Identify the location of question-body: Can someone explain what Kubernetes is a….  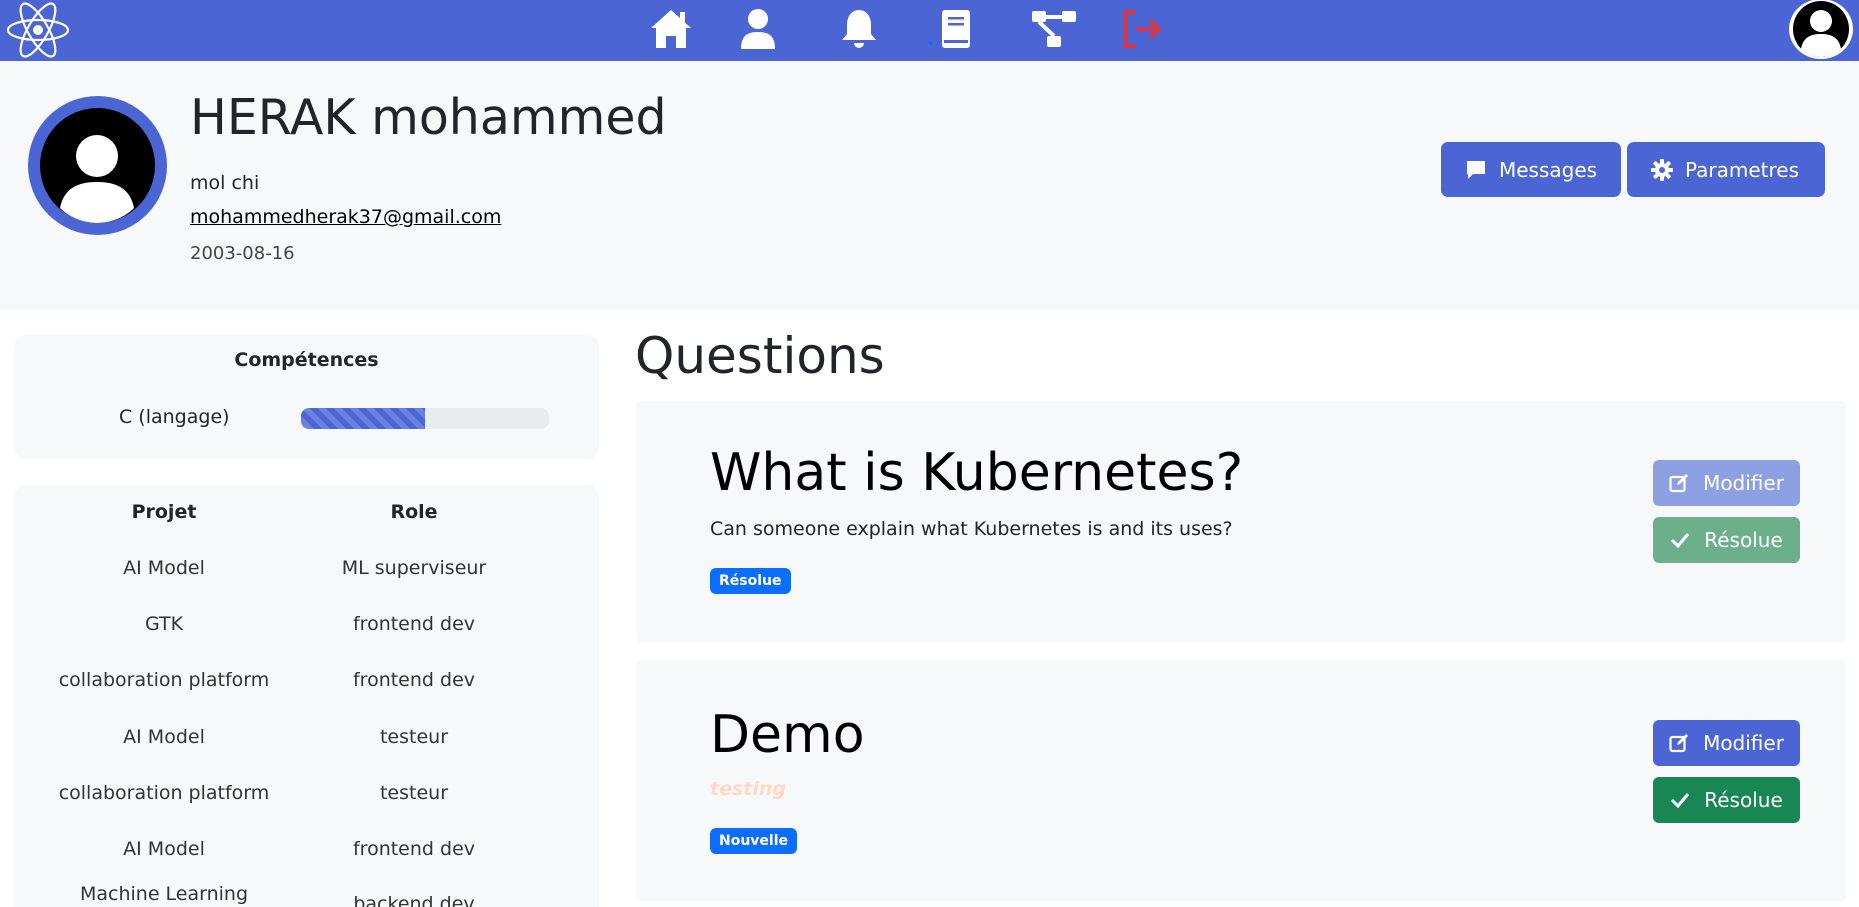
(971, 529).